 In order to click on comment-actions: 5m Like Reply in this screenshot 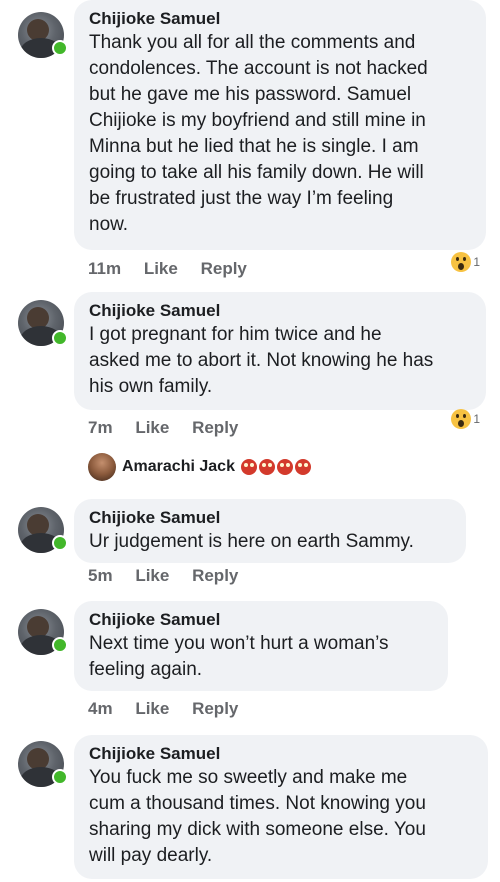, I will do `click(172, 576)`.